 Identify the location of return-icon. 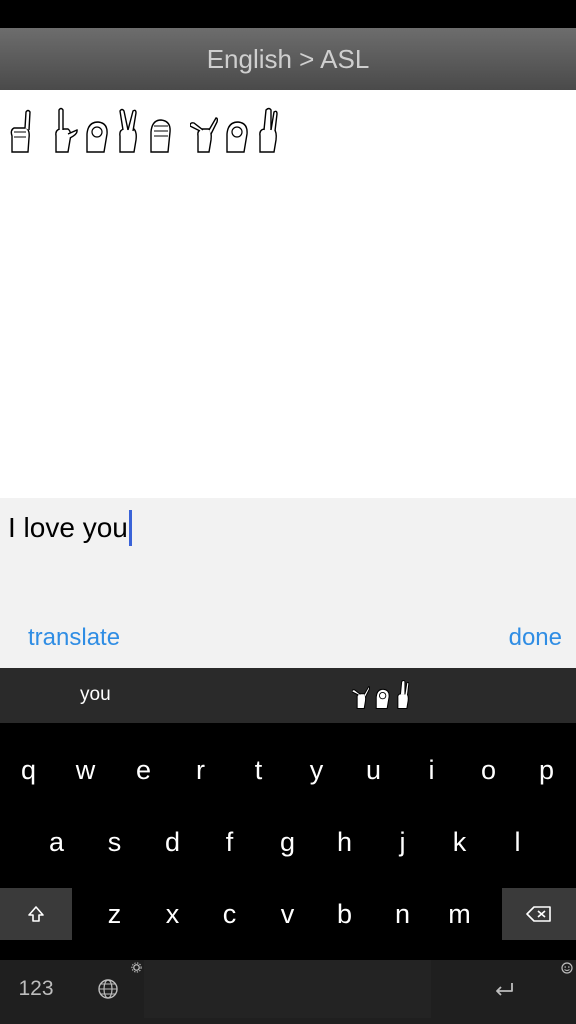
(504, 989).